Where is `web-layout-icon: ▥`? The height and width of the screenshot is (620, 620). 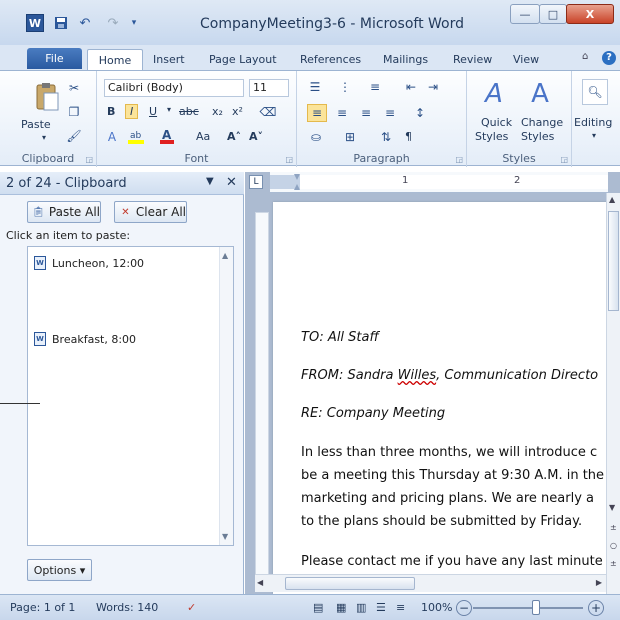 web-layout-icon: ▥ is located at coordinates (361, 607).